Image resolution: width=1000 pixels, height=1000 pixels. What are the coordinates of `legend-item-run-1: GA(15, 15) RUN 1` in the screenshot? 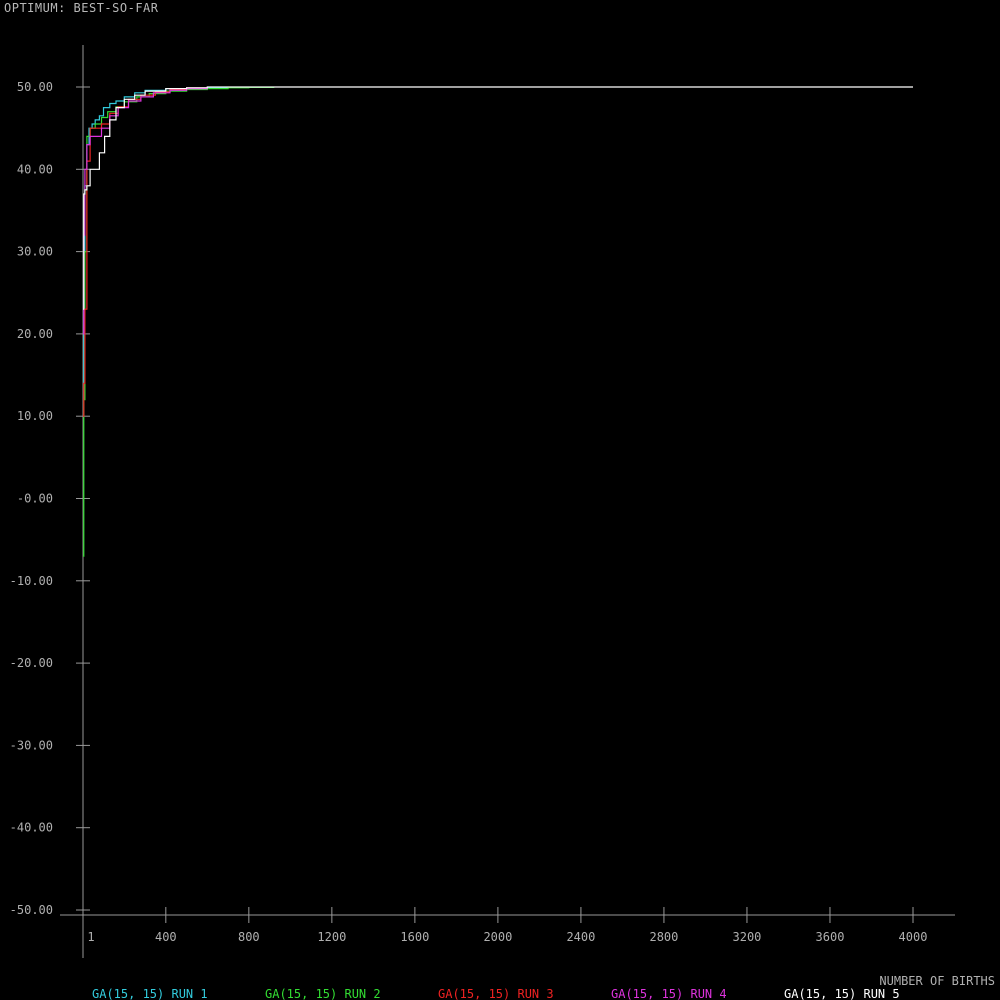 It's located at (150, 993).